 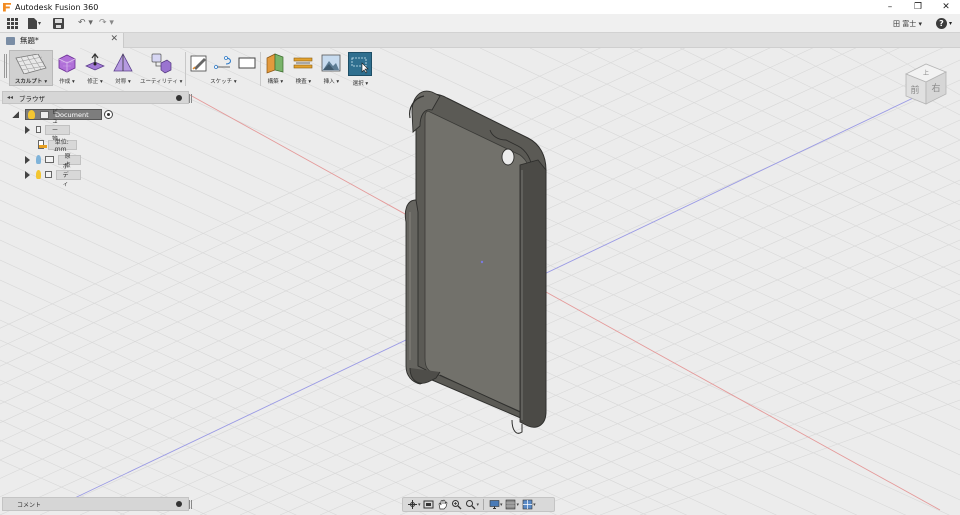 What do you see at coordinates (480, 7) in the screenshot?
I see `title-bar: Autodesk Fusion 360 – ❐ ✕` at bounding box center [480, 7].